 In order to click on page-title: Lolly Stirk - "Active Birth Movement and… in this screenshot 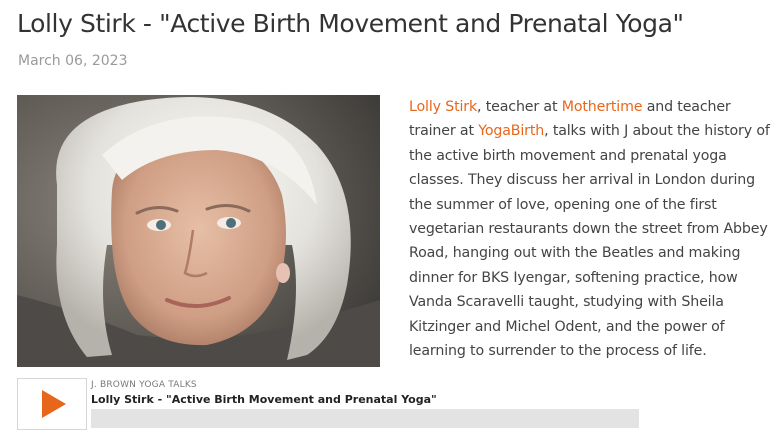, I will do `click(350, 23)`.